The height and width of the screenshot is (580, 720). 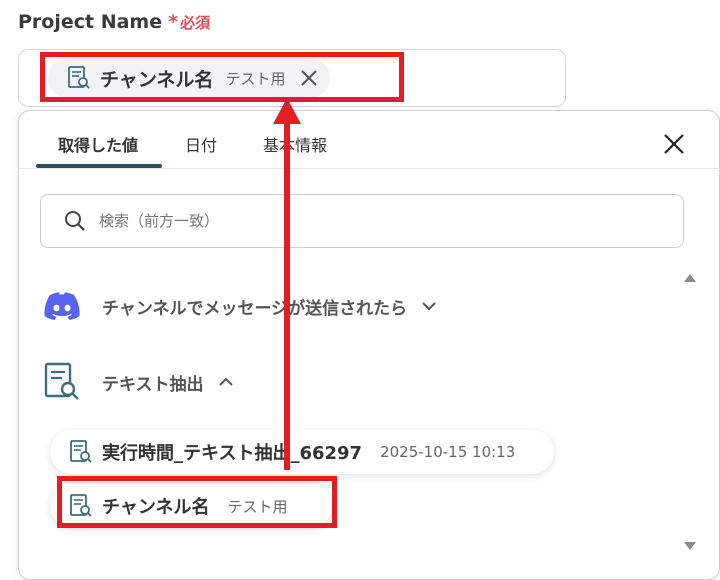 What do you see at coordinates (62, 306) in the screenshot?
I see `discord-icon` at bounding box center [62, 306].